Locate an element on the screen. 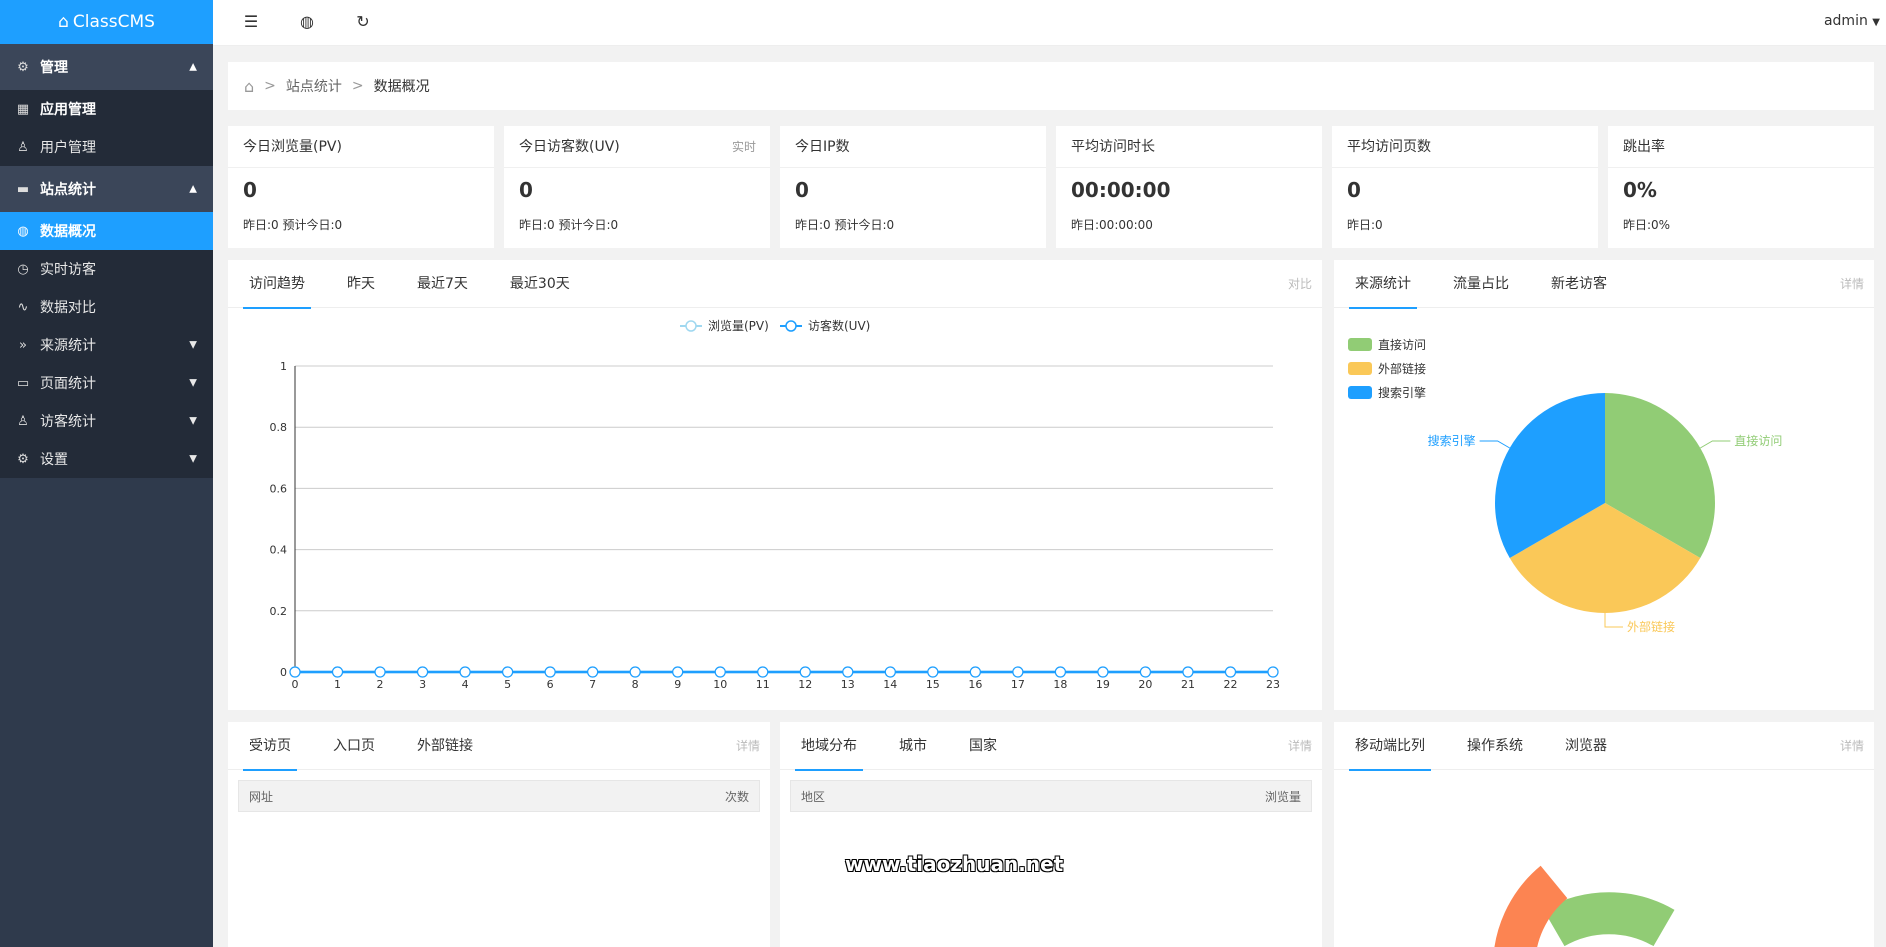 This screenshot has width=1886, height=947. sidebar-item-pages: ▭ 页面统计 ▼ is located at coordinates (106, 383).